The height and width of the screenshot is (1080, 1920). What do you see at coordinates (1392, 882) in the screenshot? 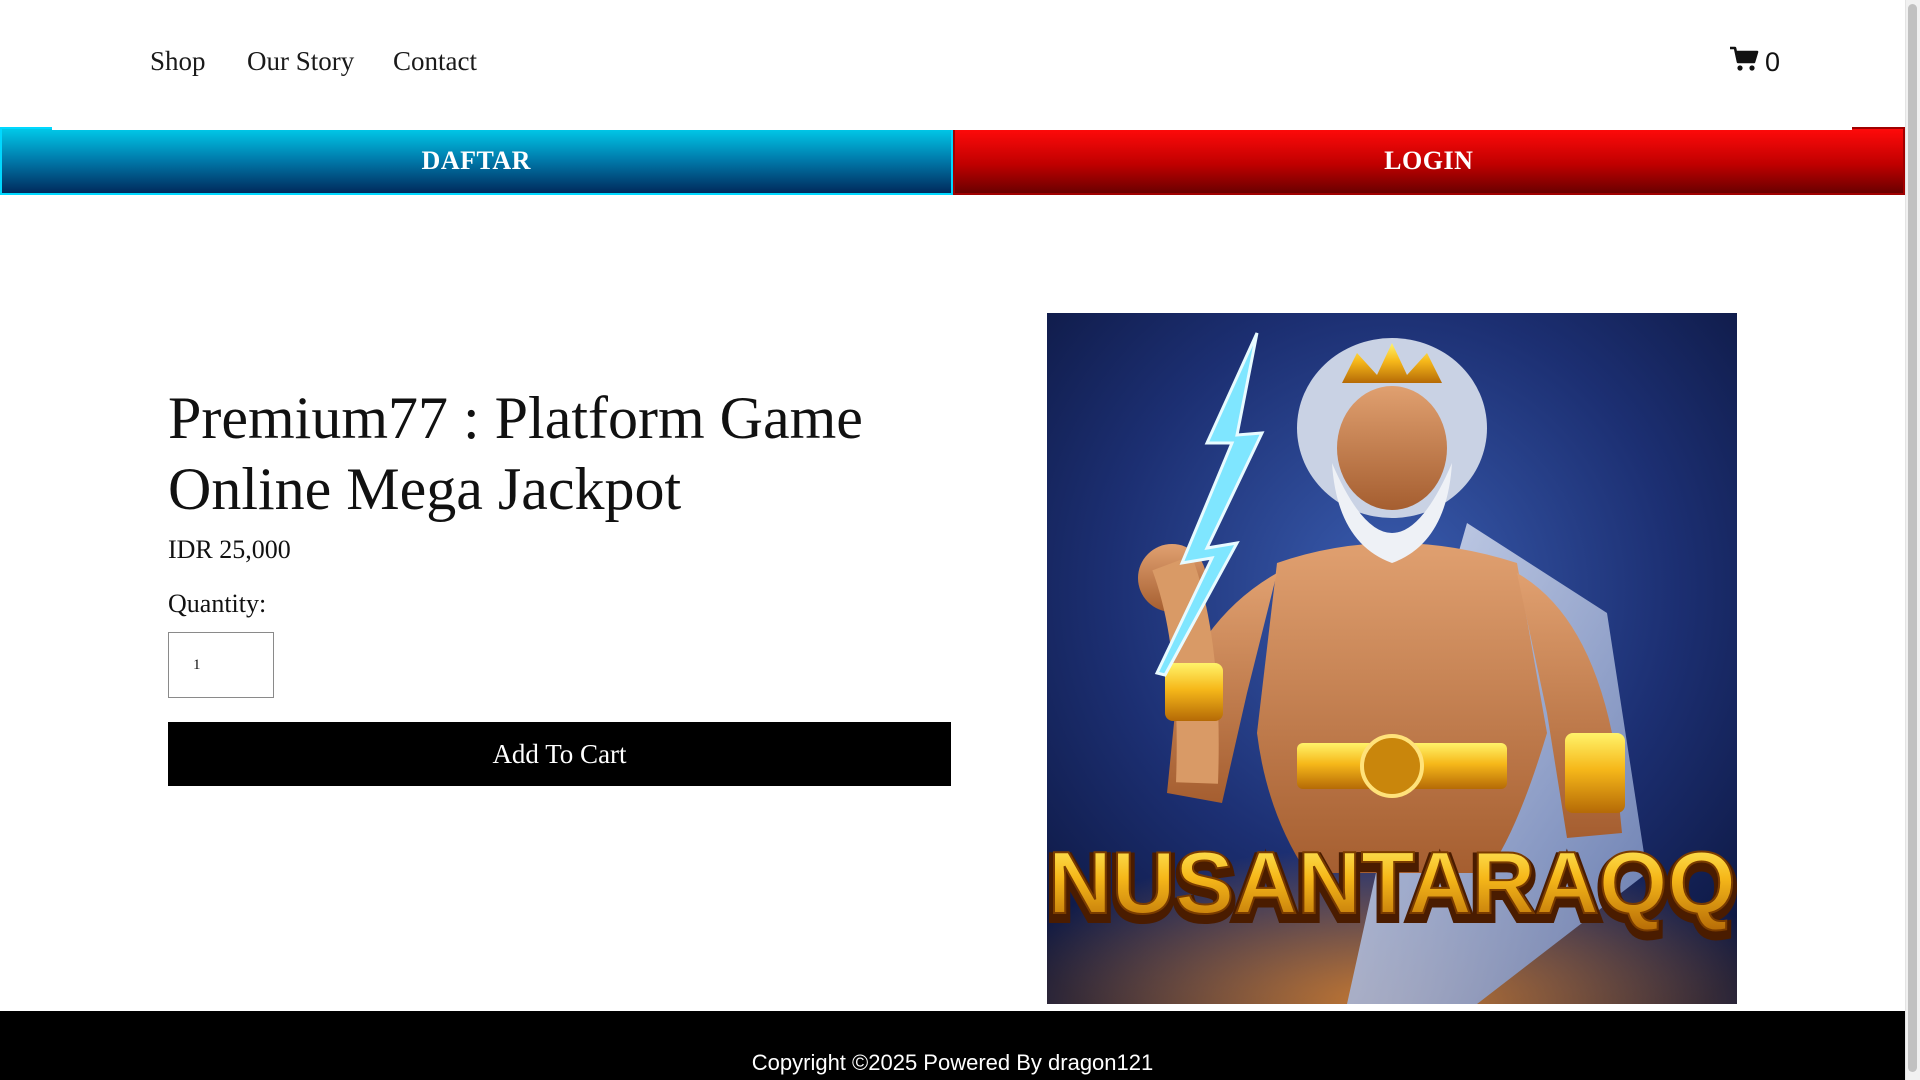
I see `svg-text: NUSANTARAQQ` at bounding box center [1392, 882].